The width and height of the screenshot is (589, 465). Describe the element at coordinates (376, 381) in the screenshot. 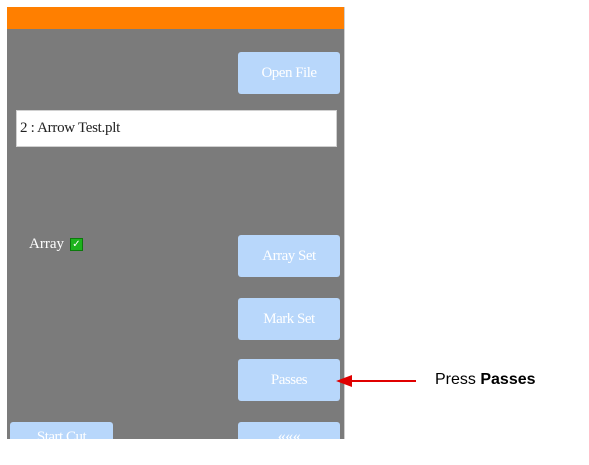

I see `arrow-left-icon` at that location.